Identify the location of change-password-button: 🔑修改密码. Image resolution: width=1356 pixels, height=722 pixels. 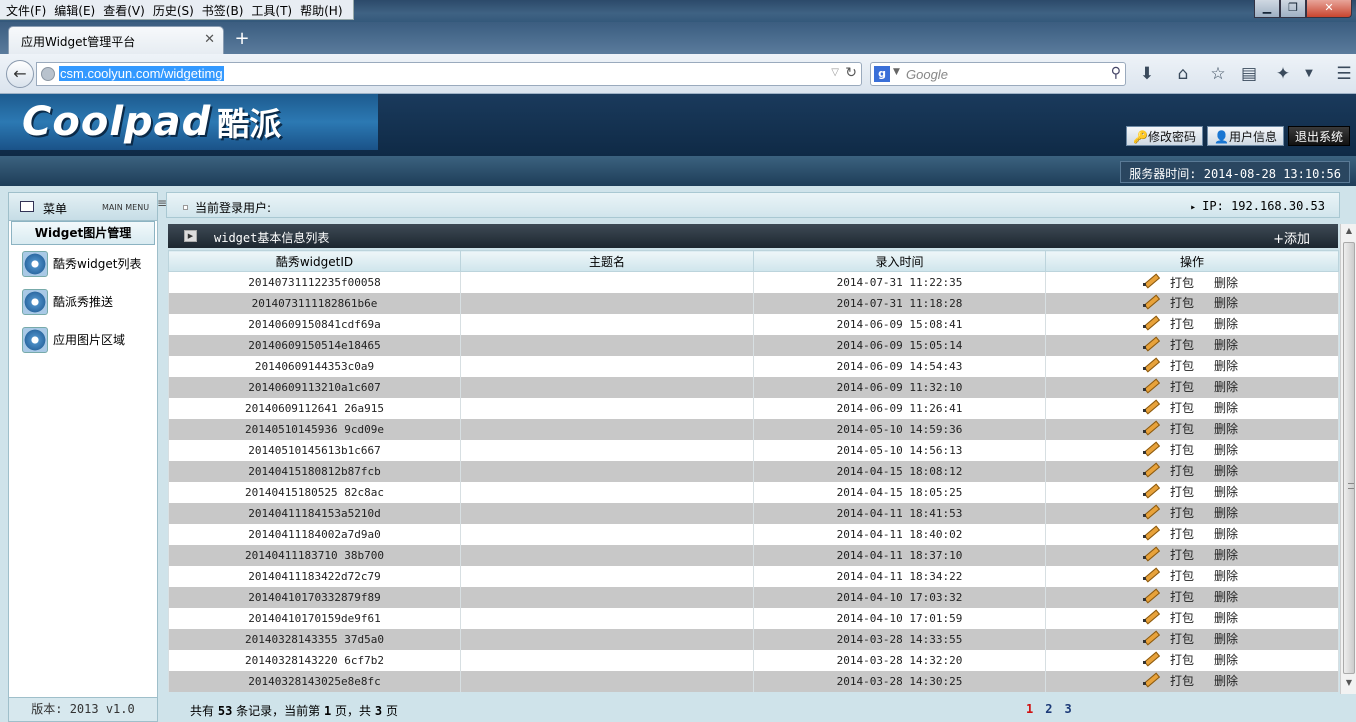
(1165, 136).